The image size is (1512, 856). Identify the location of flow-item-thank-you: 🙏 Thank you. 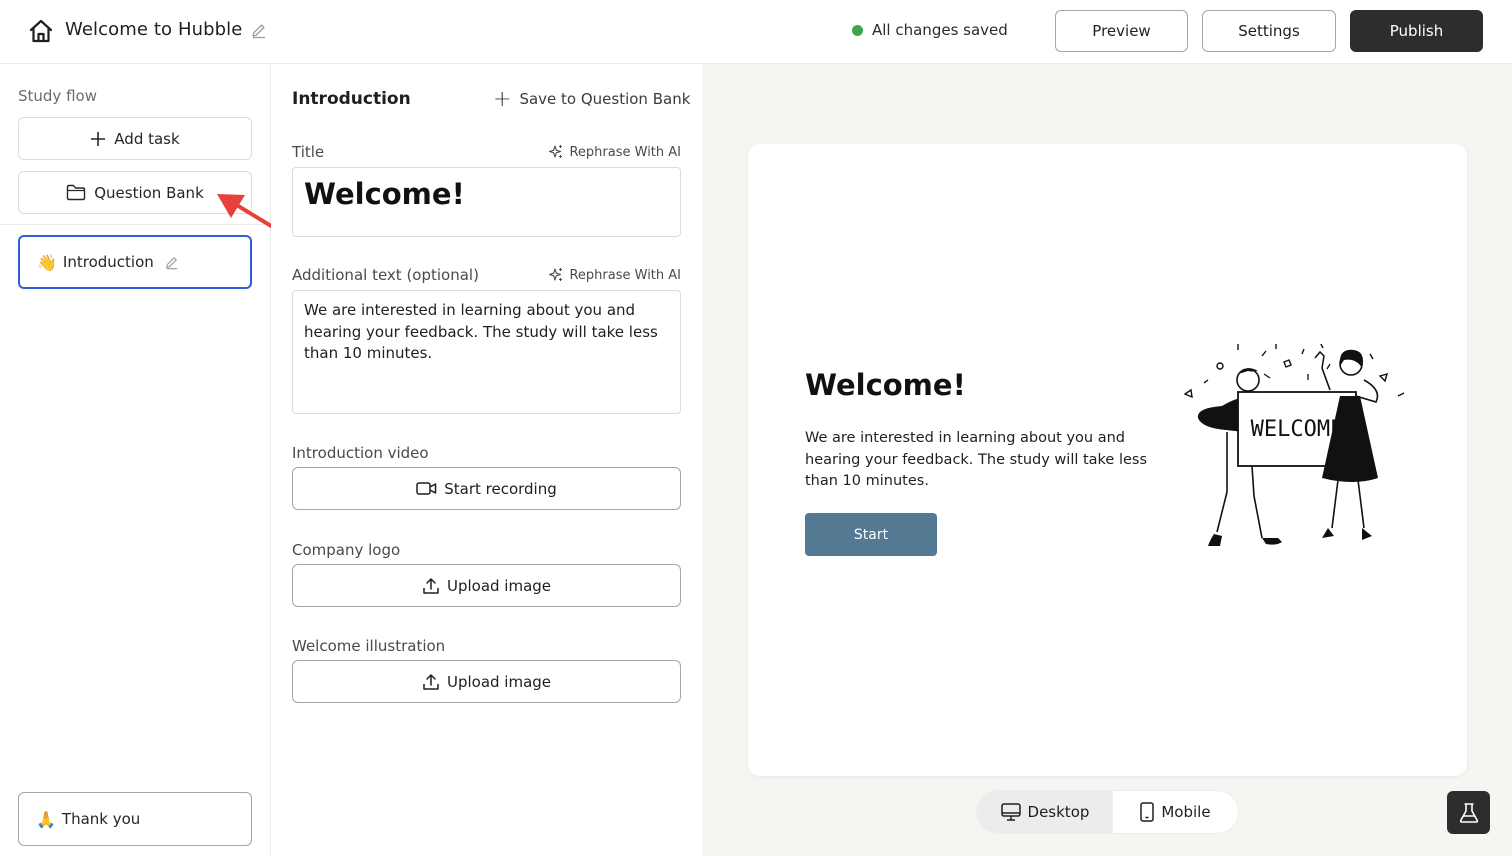
(135, 819).